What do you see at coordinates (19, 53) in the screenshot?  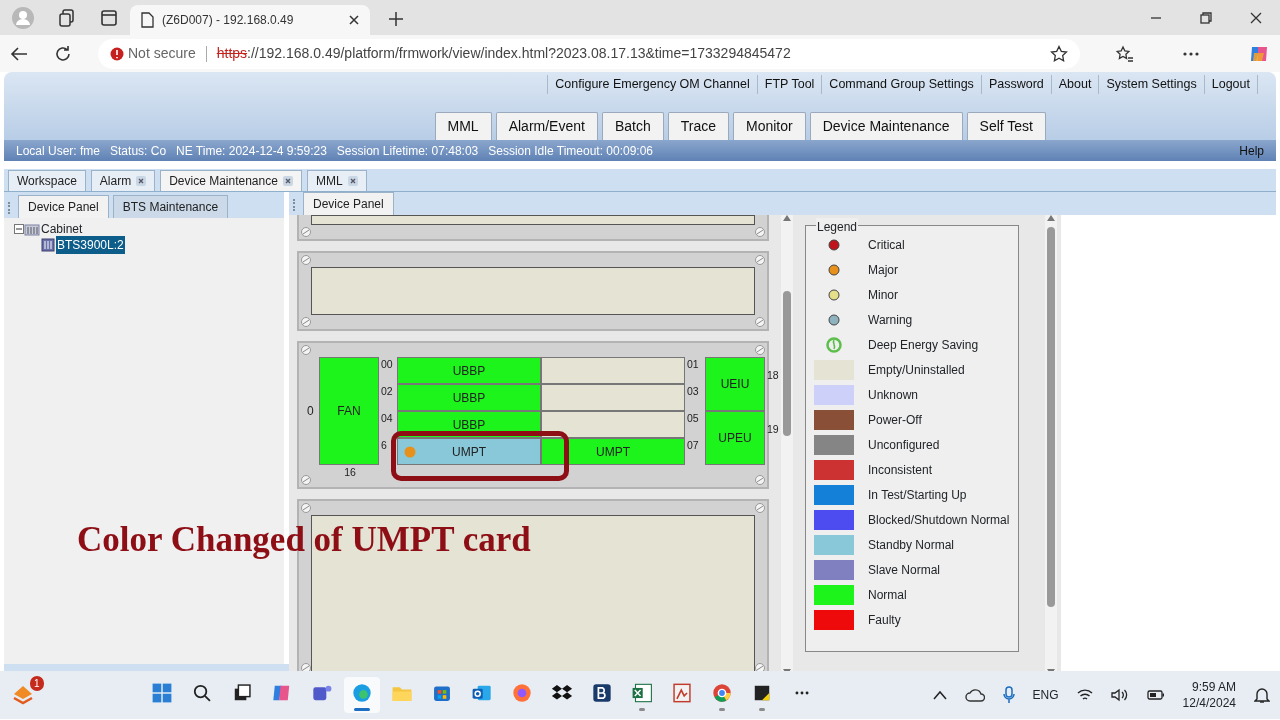 I see `back-icon` at bounding box center [19, 53].